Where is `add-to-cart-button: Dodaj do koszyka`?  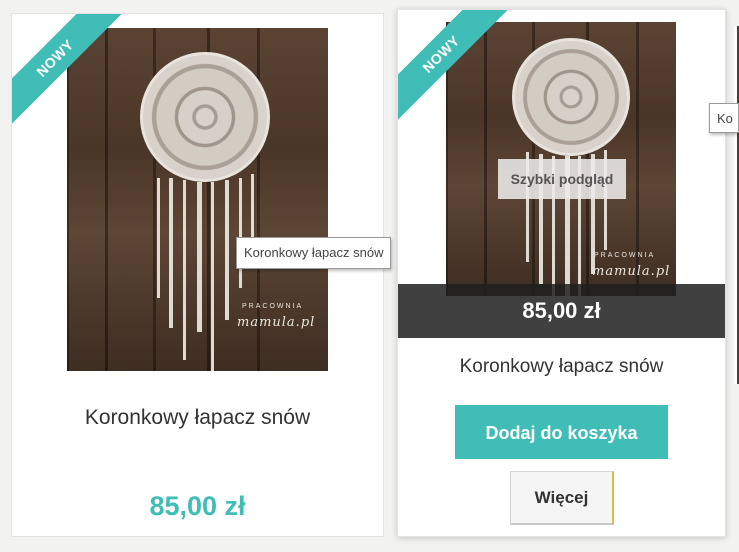 add-to-cart-button: Dodaj do koszyka is located at coordinates (561, 432).